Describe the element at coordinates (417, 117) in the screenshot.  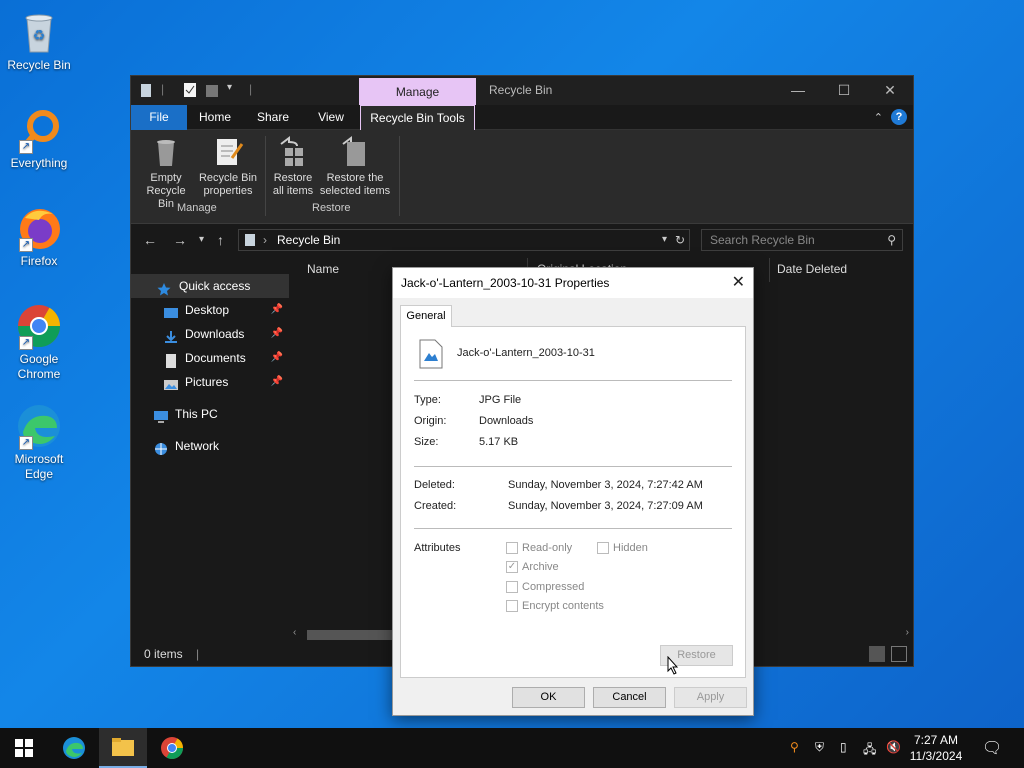
I see `tab-recycle-bin-tools: Recycle Bin Tools` at that location.